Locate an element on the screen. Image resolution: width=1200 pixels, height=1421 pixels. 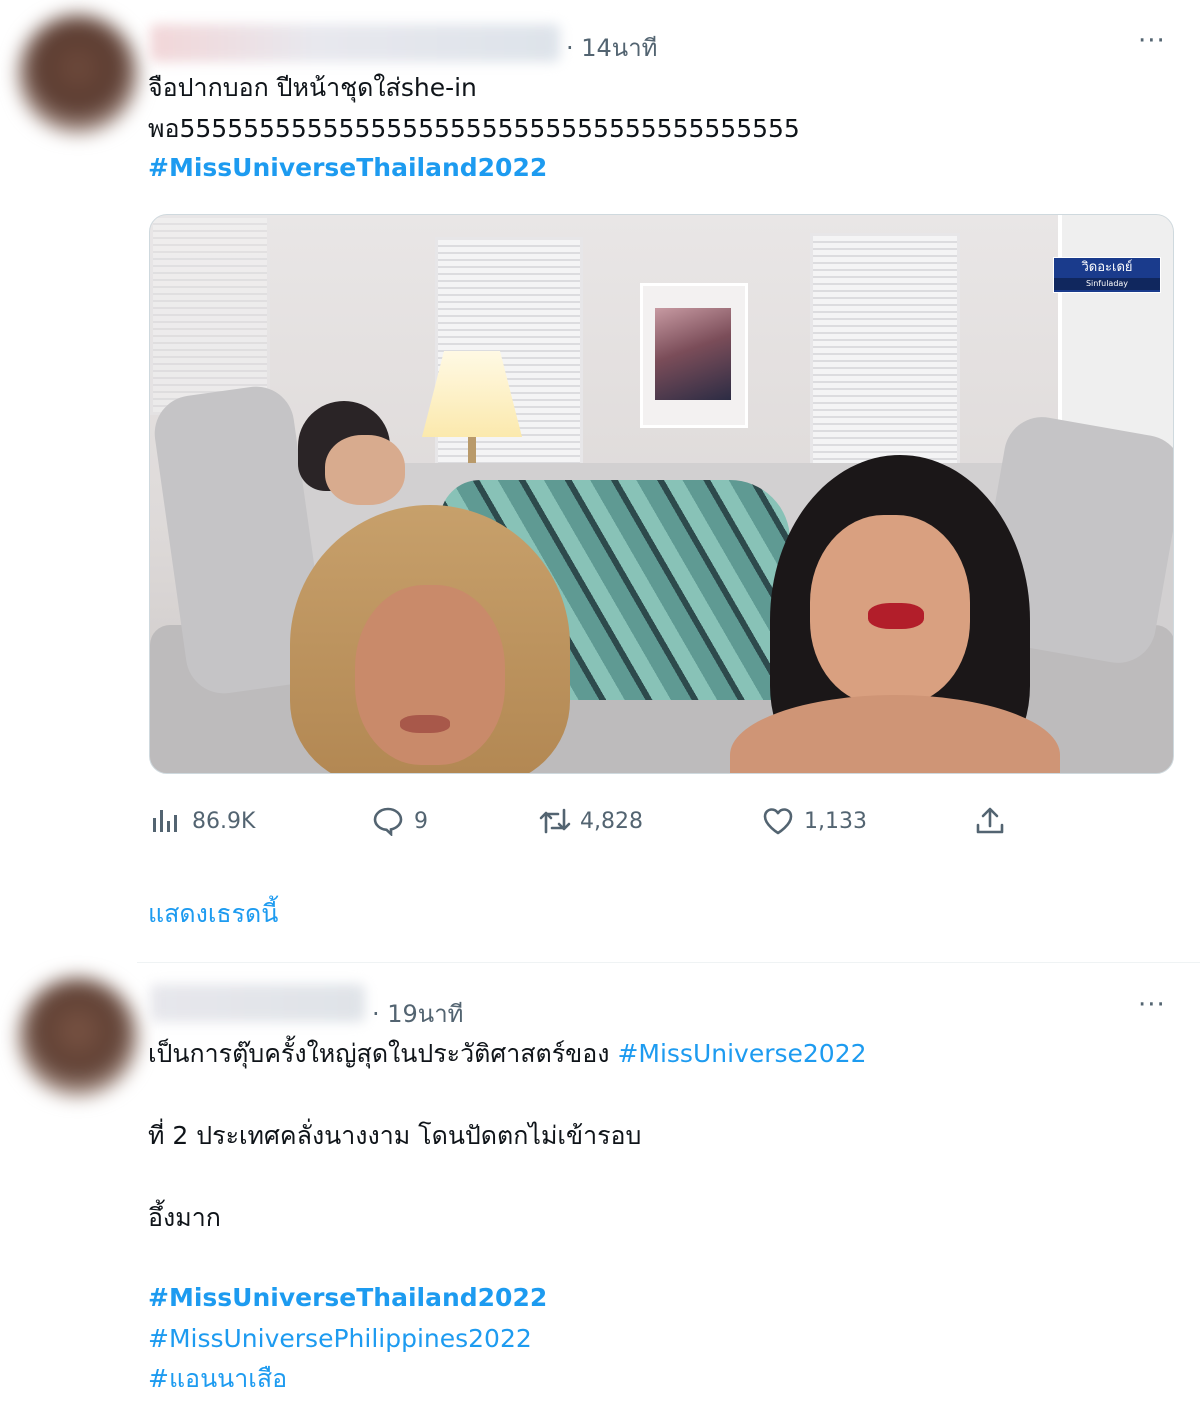
avatar is located at coordinates (78, 1037).